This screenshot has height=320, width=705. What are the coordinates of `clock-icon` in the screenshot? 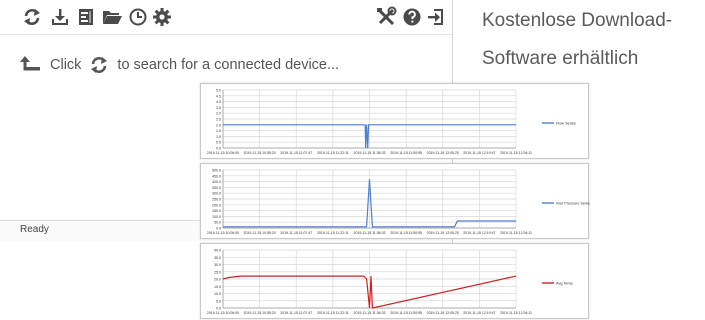 It's located at (138, 17).